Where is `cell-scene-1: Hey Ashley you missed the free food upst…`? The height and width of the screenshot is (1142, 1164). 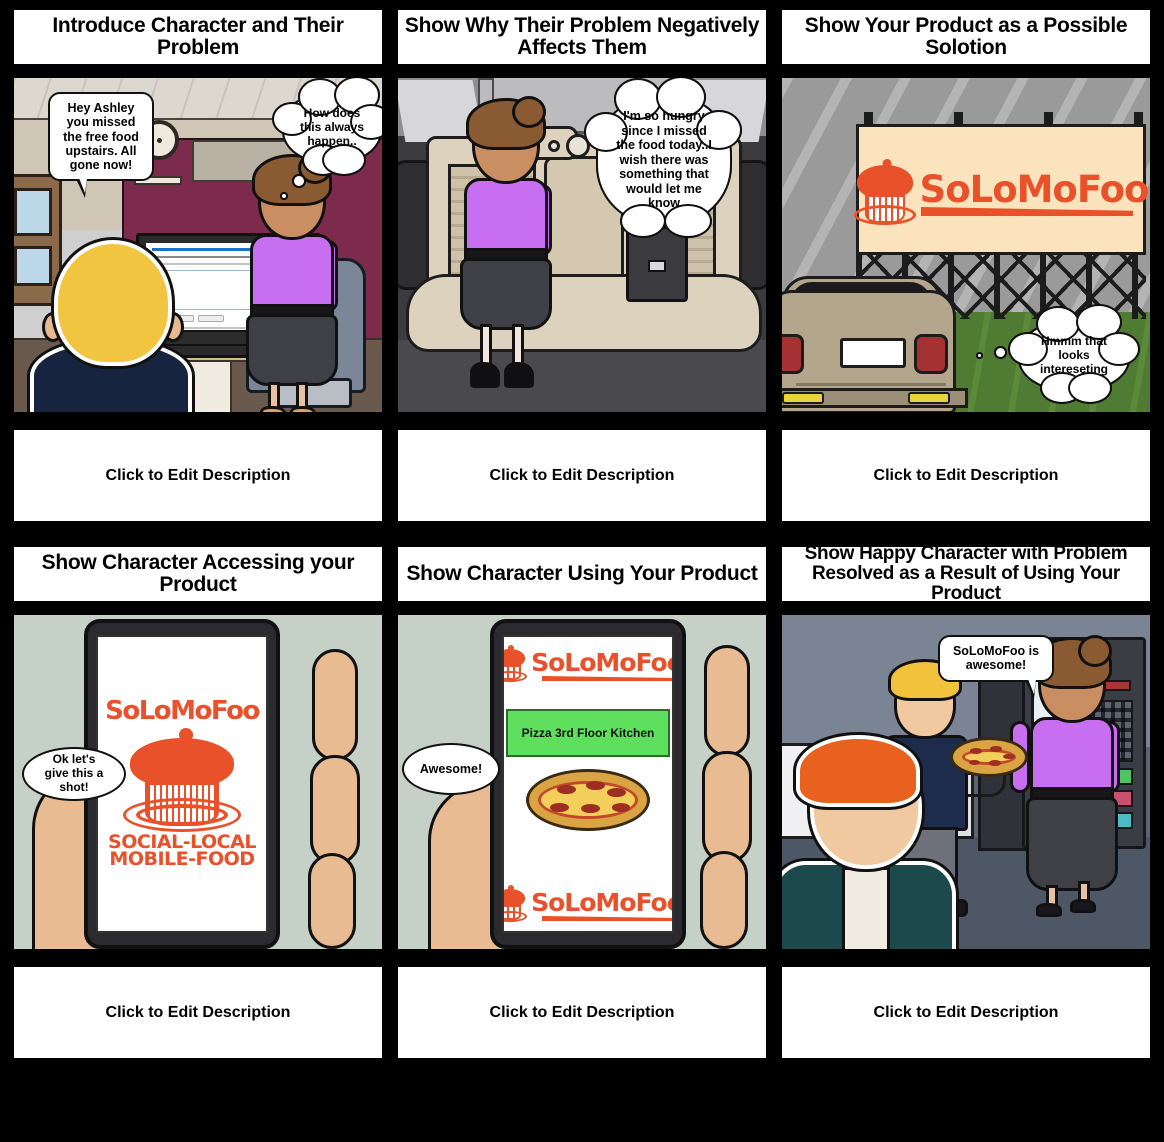
cell-scene-1: Hey Ashley you missed the free food upst… is located at coordinates (198, 245).